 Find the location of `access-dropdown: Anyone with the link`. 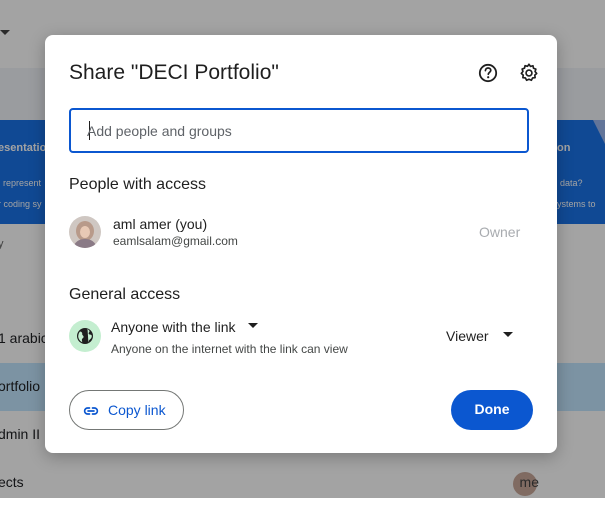

access-dropdown: Anyone with the link is located at coordinates (184, 329).